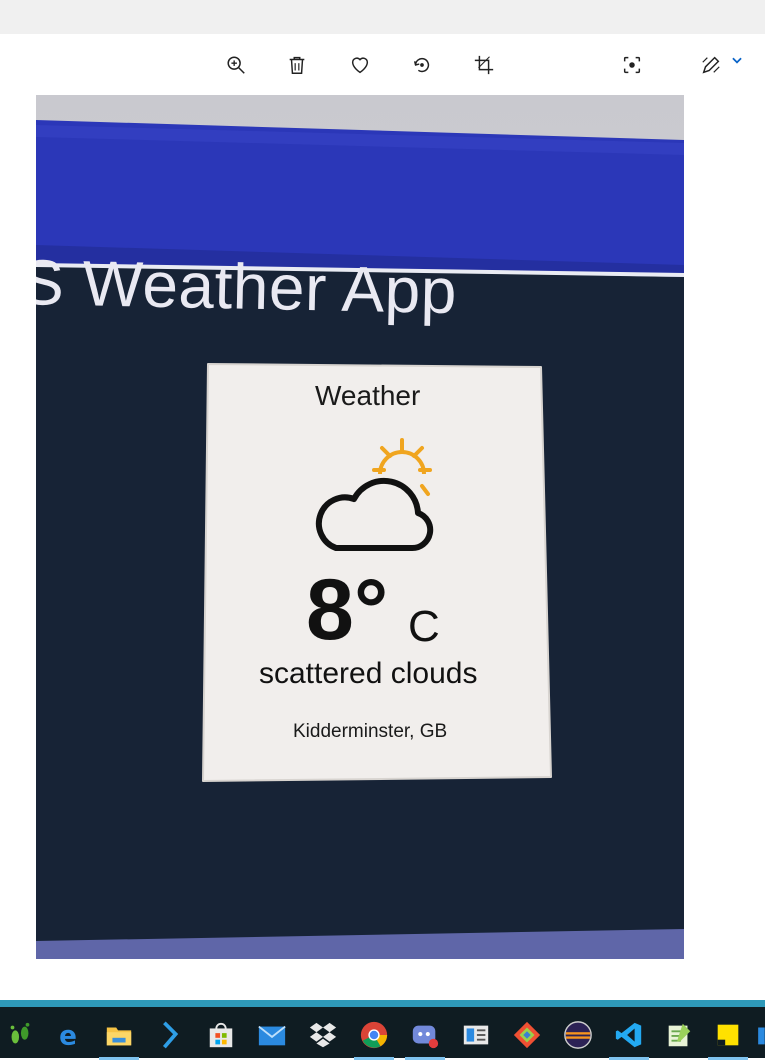 The height and width of the screenshot is (1060, 765). Describe the element at coordinates (247, 286) in the screenshot. I see `app-heading: S Weather App` at that location.